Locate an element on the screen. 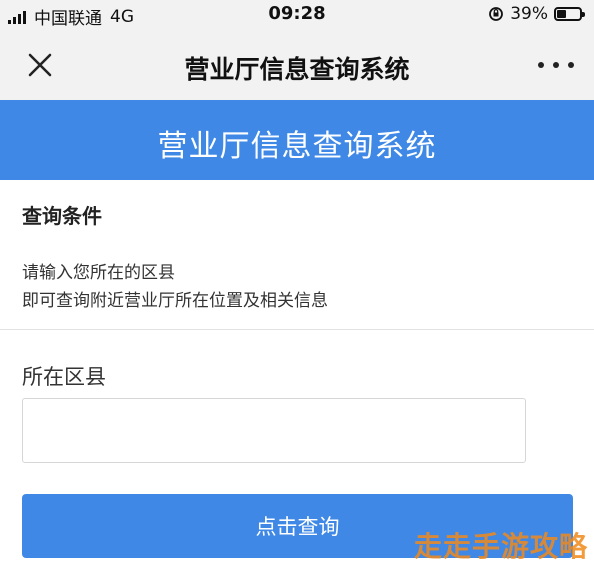 This screenshot has height=573, width=594. district-input is located at coordinates (274, 430).